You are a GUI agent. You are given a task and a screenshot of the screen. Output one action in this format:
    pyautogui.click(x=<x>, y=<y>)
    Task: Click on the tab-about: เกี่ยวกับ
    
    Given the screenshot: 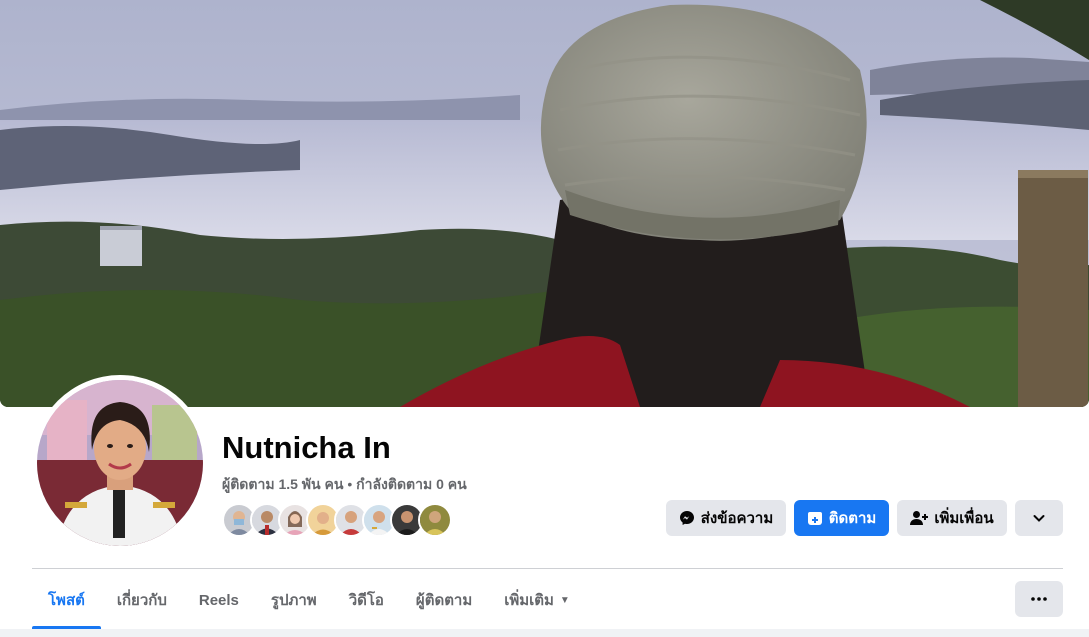 What is the action you would take?
    pyautogui.click(x=142, y=600)
    